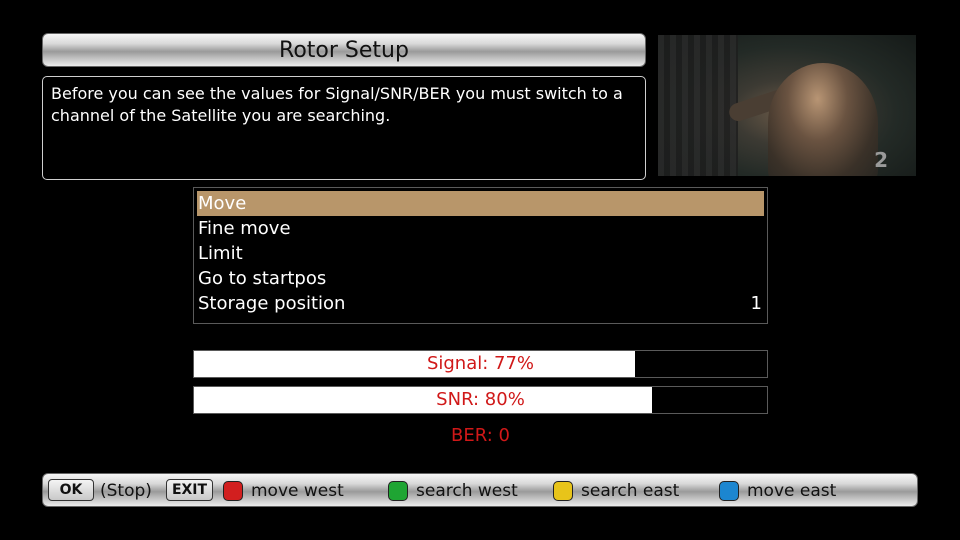  What do you see at coordinates (698, 105) in the screenshot?
I see `preview-wall` at bounding box center [698, 105].